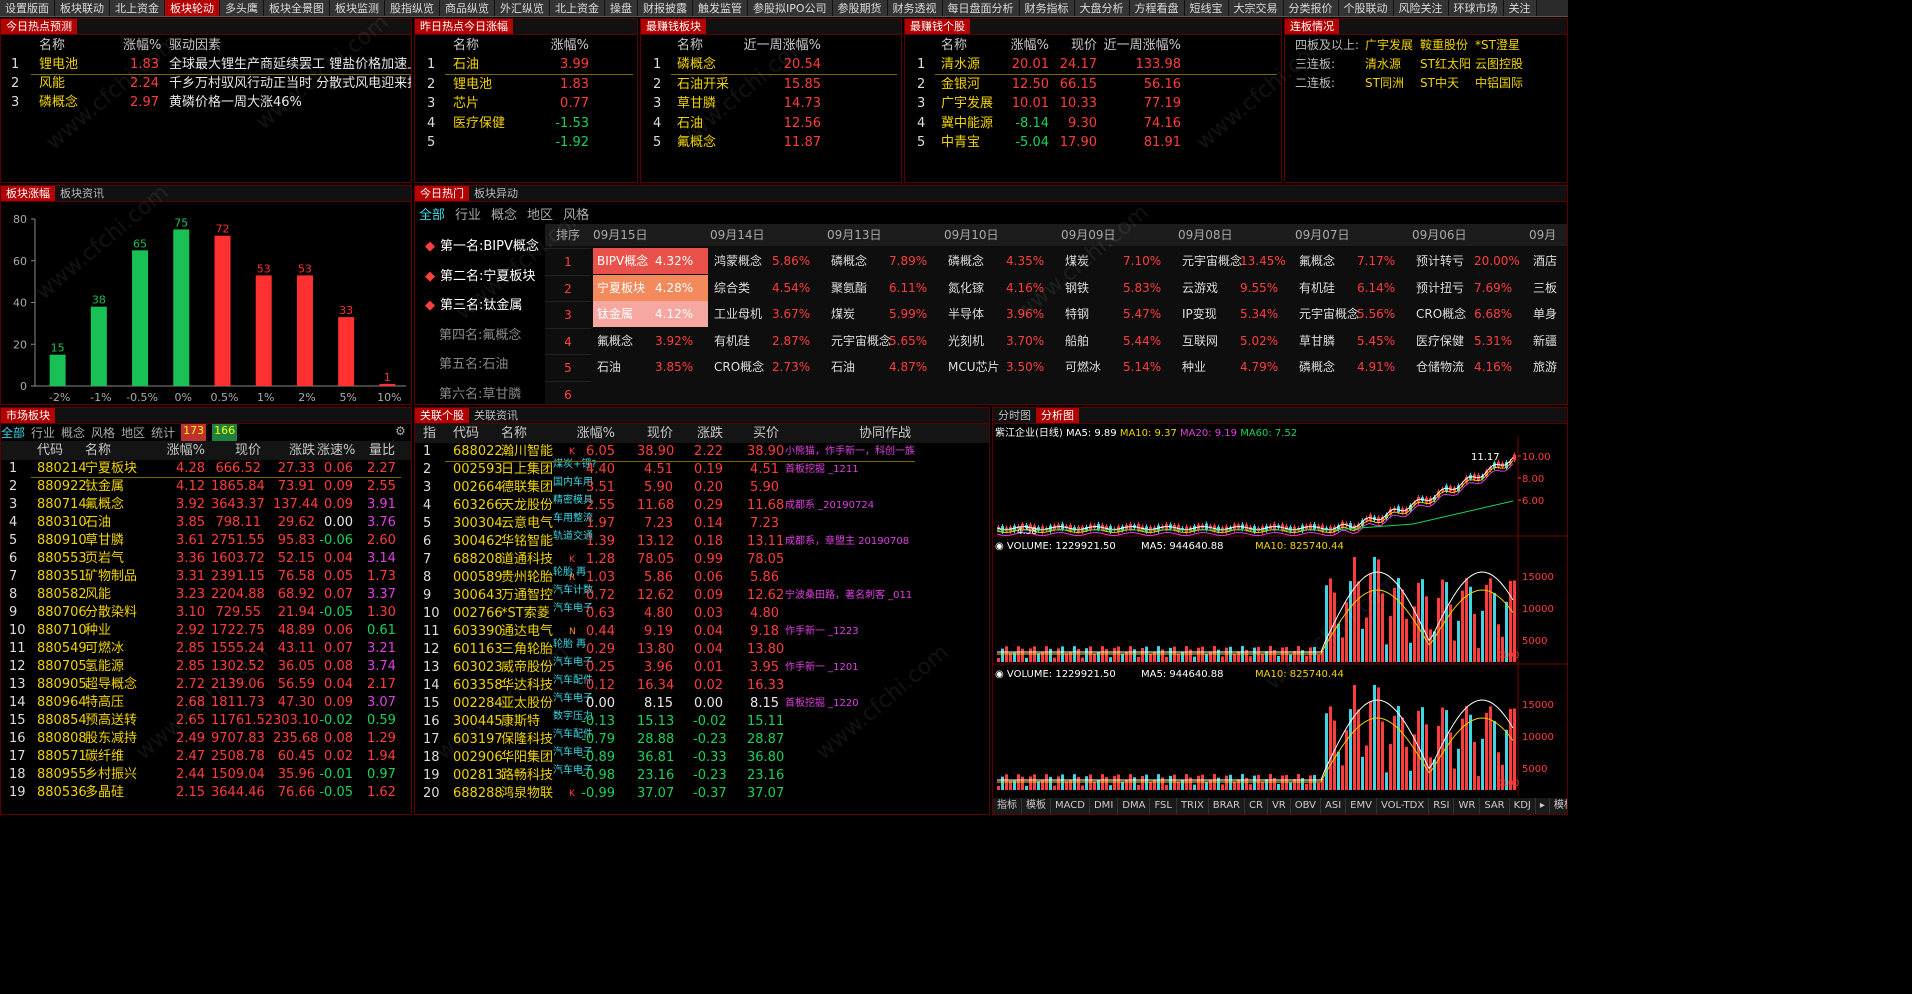 The height and width of the screenshot is (994, 1912). What do you see at coordinates (1543, 806) in the screenshot?
I see `indicator-tab: ▸` at bounding box center [1543, 806].